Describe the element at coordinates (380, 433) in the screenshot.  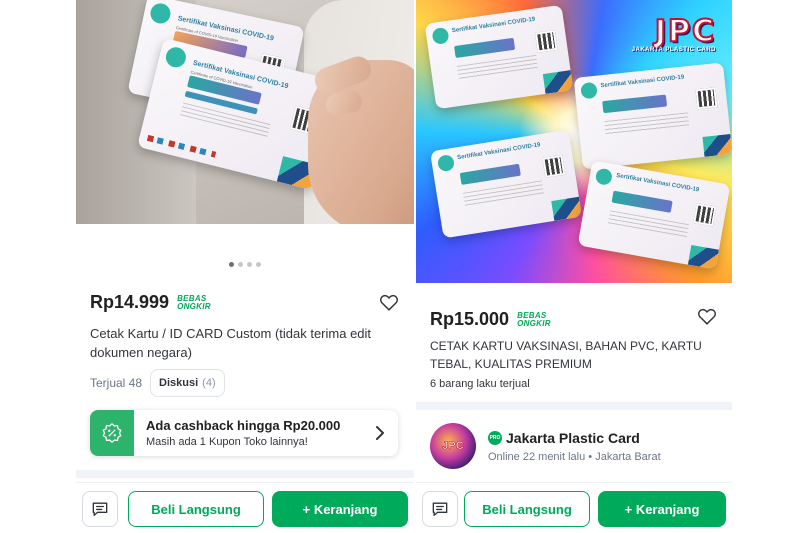
I see `chevron-right-icon` at that location.